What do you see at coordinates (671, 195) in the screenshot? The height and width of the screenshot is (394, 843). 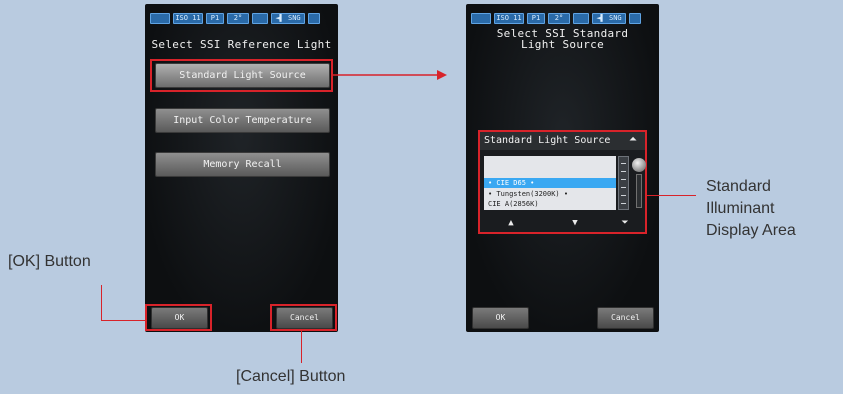 I see `illuminant-callout-line` at bounding box center [671, 195].